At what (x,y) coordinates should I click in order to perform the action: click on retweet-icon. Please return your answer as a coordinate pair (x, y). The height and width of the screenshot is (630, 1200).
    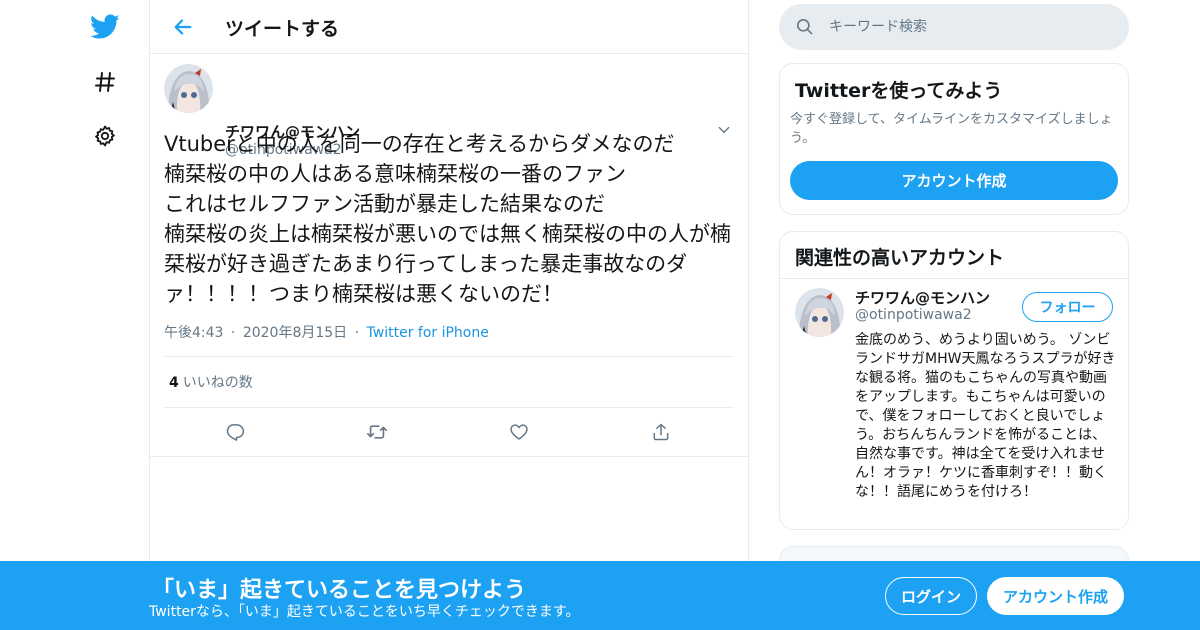
    Looking at the image, I should click on (377, 432).